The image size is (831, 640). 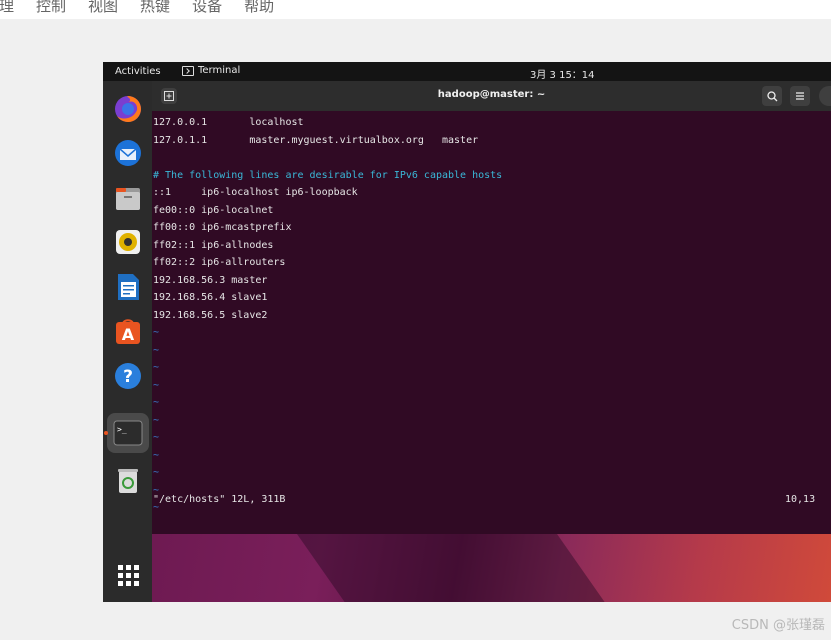 I want to click on terminal-small-icon, so click(x=188, y=70).